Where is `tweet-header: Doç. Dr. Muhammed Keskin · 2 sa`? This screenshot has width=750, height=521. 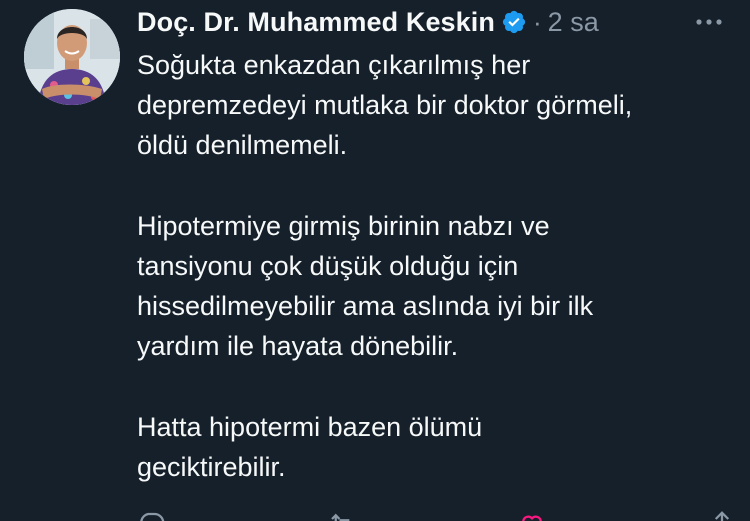
tweet-header: Doç. Dr. Muhammed Keskin · 2 sa is located at coordinates (368, 22).